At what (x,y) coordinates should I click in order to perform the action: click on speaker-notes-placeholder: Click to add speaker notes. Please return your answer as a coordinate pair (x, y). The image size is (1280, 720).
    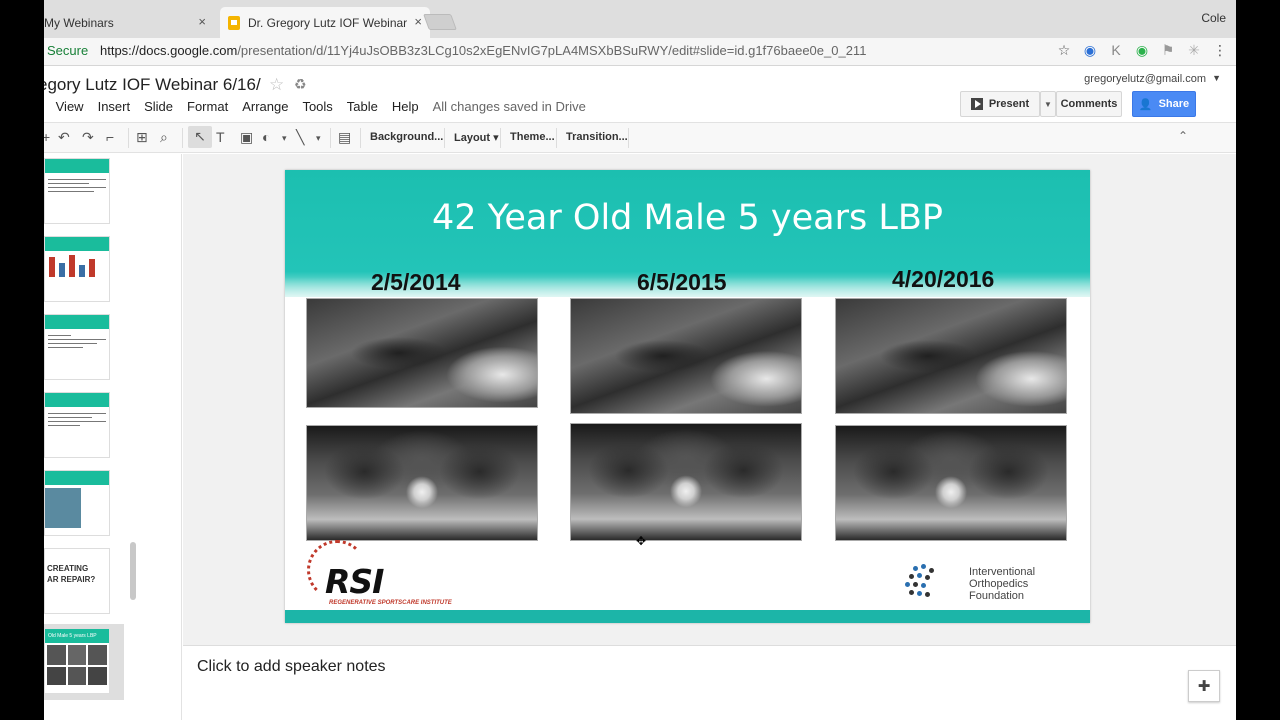
    Looking at the image, I should click on (291, 667).